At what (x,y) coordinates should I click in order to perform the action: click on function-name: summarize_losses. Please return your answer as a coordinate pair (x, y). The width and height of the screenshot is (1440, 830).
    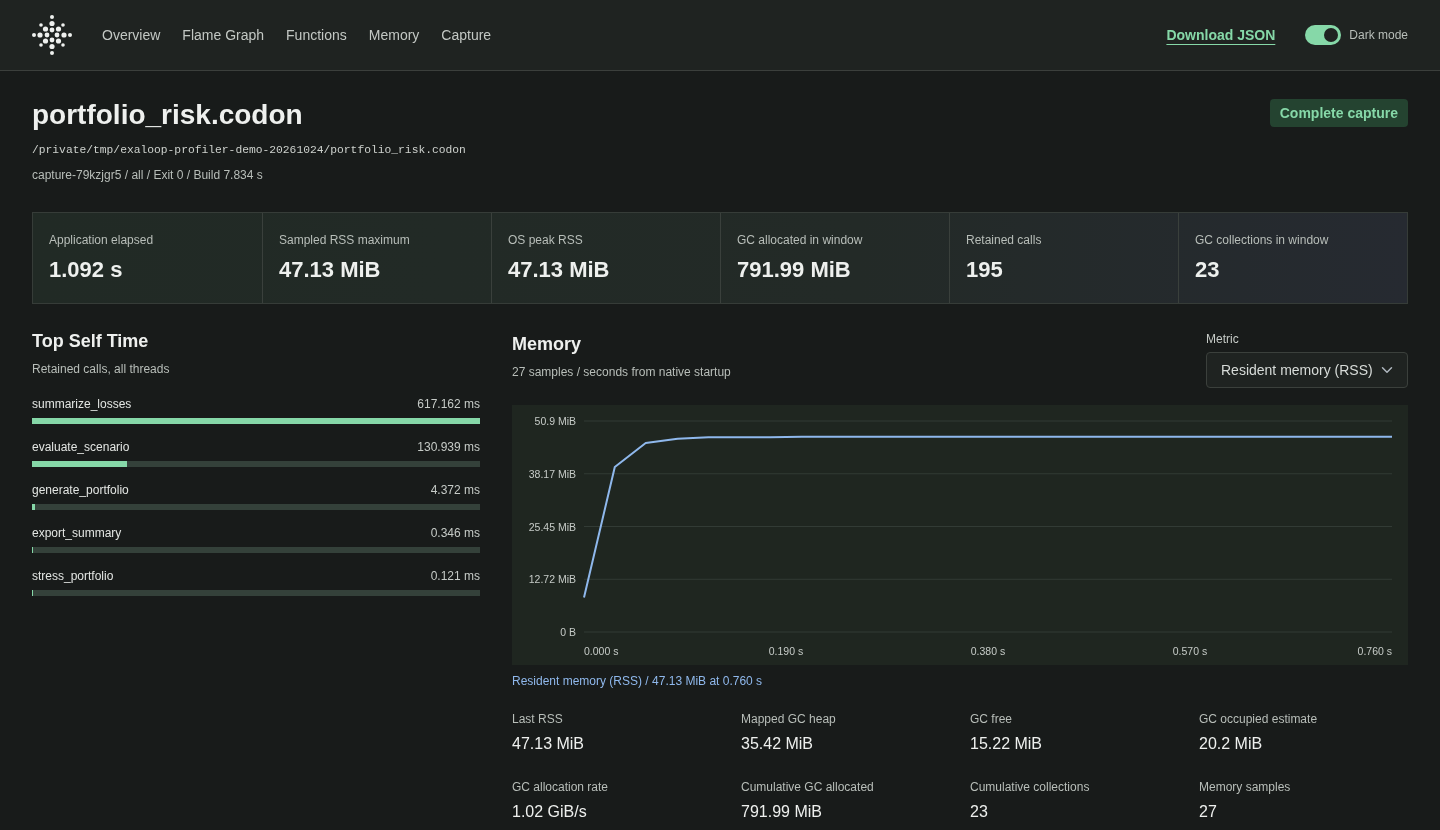
    Looking at the image, I should click on (82, 404).